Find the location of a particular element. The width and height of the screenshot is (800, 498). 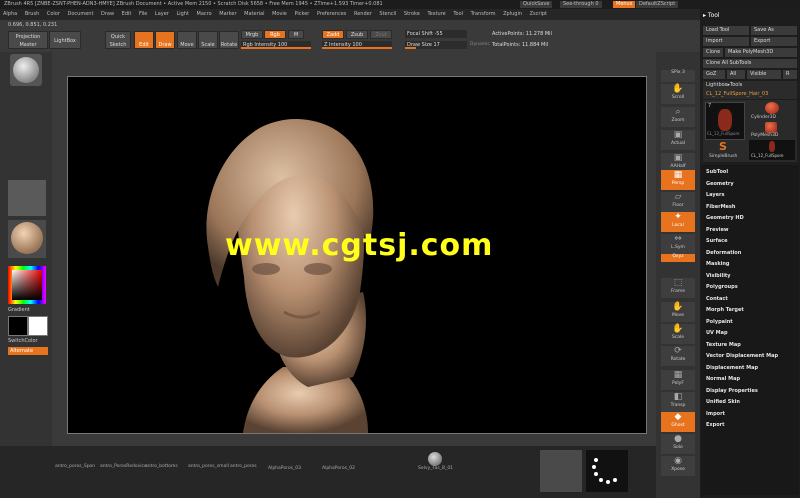

xpose-button: ◉ Xpose is located at coordinates (678, 466).